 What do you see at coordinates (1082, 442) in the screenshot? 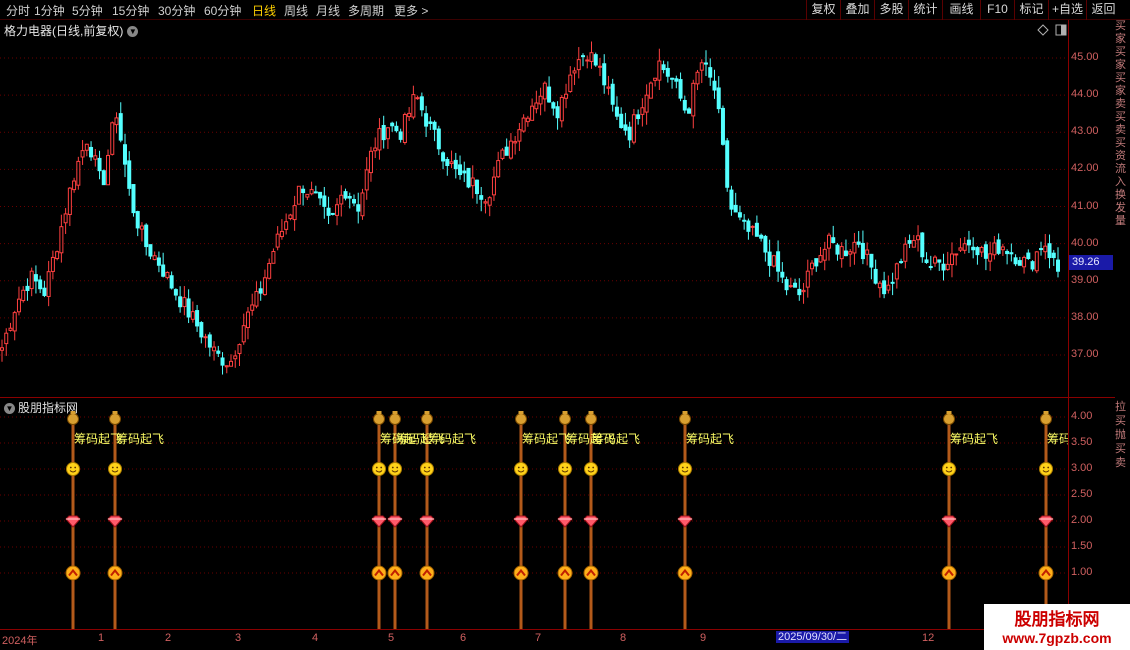
I see `indicator-tick-label: 3.50` at bounding box center [1082, 442].